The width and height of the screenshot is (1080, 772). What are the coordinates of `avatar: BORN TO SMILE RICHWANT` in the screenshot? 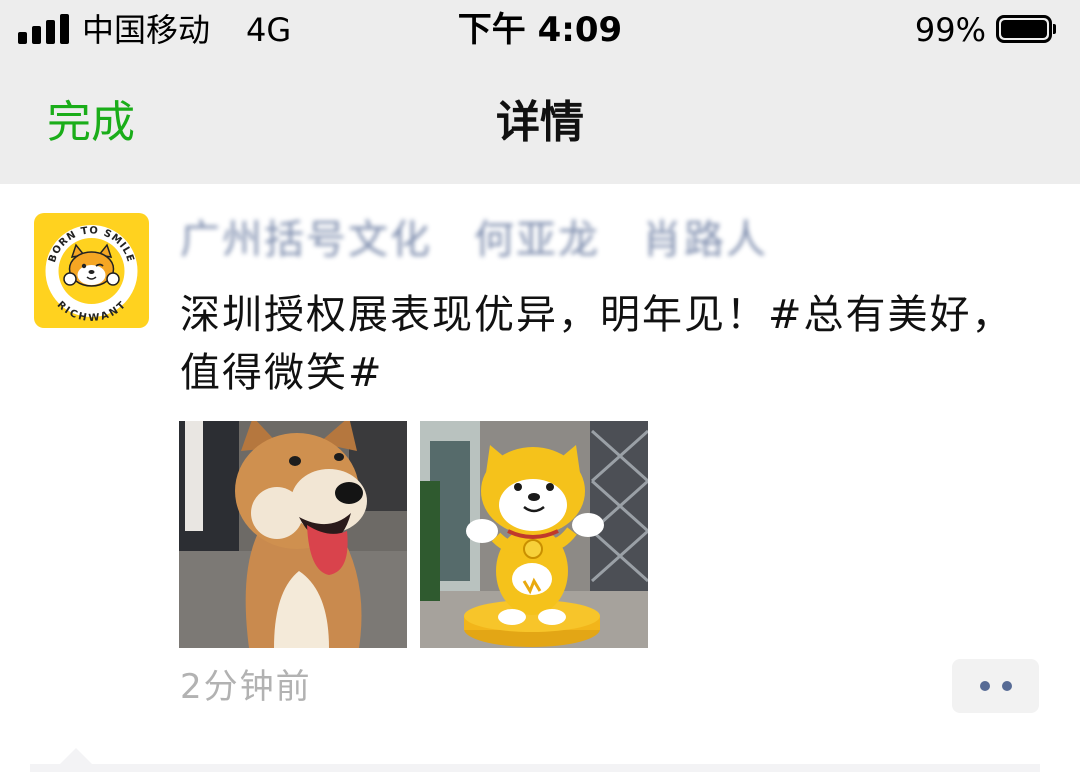 It's located at (91, 270).